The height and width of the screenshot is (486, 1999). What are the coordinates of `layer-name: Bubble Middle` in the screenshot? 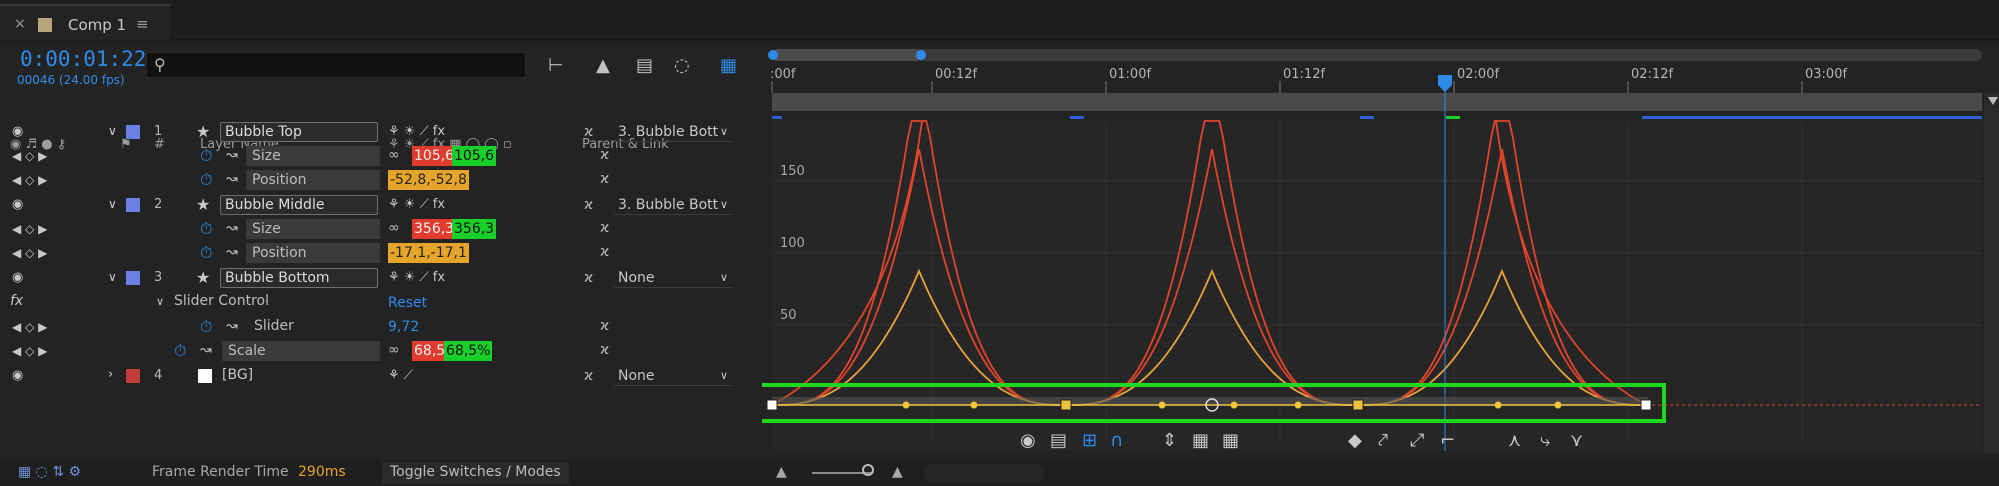 It's located at (299, 205).